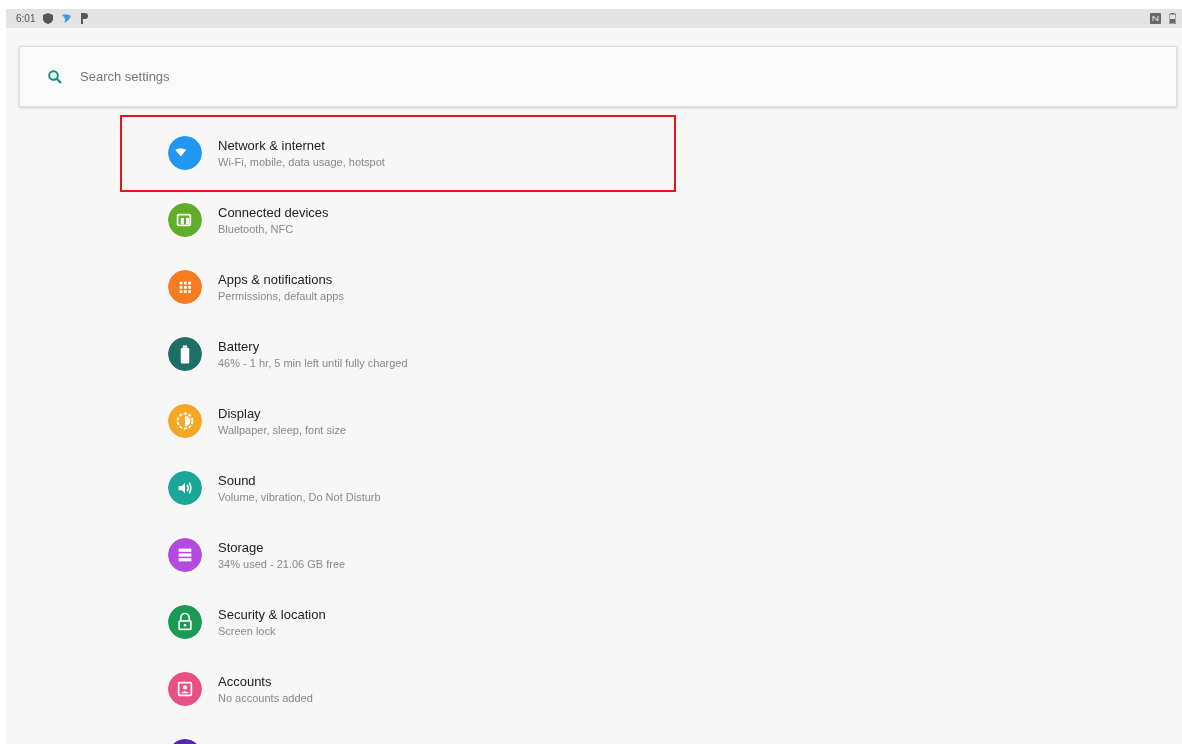 Image resolution: width=1182 pixels, height=744 pixels. I want to click on item-title: Network & internet, so click(272, 146).